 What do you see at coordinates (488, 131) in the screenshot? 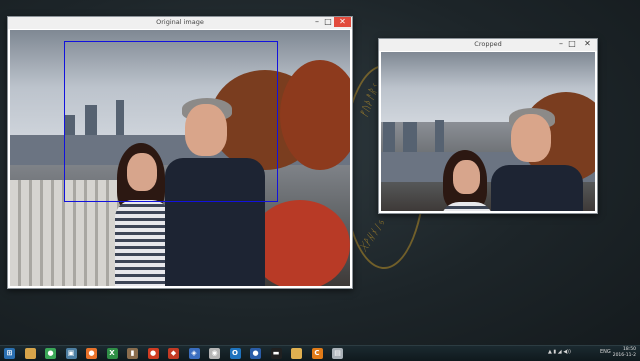
I see `cropped-image` at bounding box center [488, 131].